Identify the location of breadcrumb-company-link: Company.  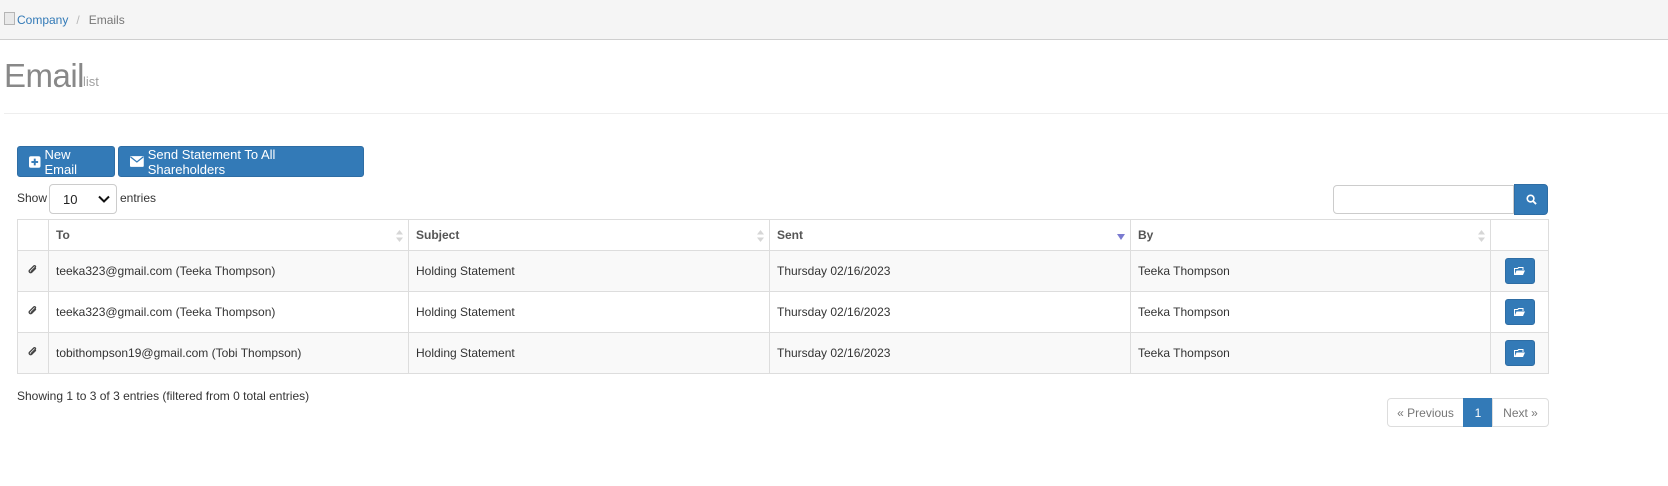
(42, 20).